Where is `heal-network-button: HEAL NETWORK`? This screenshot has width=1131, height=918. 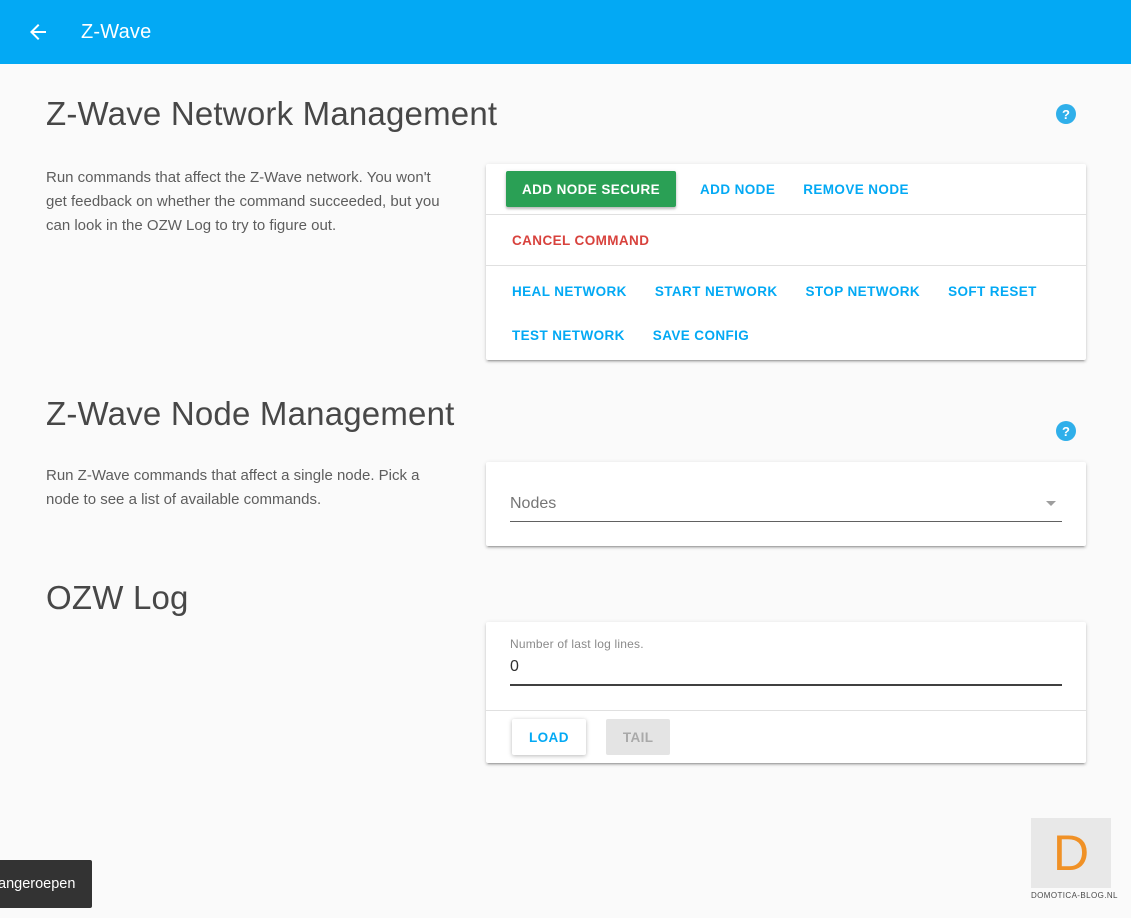
heal-network-button: HEAL NETWORK is located at coordinates (569, 291).